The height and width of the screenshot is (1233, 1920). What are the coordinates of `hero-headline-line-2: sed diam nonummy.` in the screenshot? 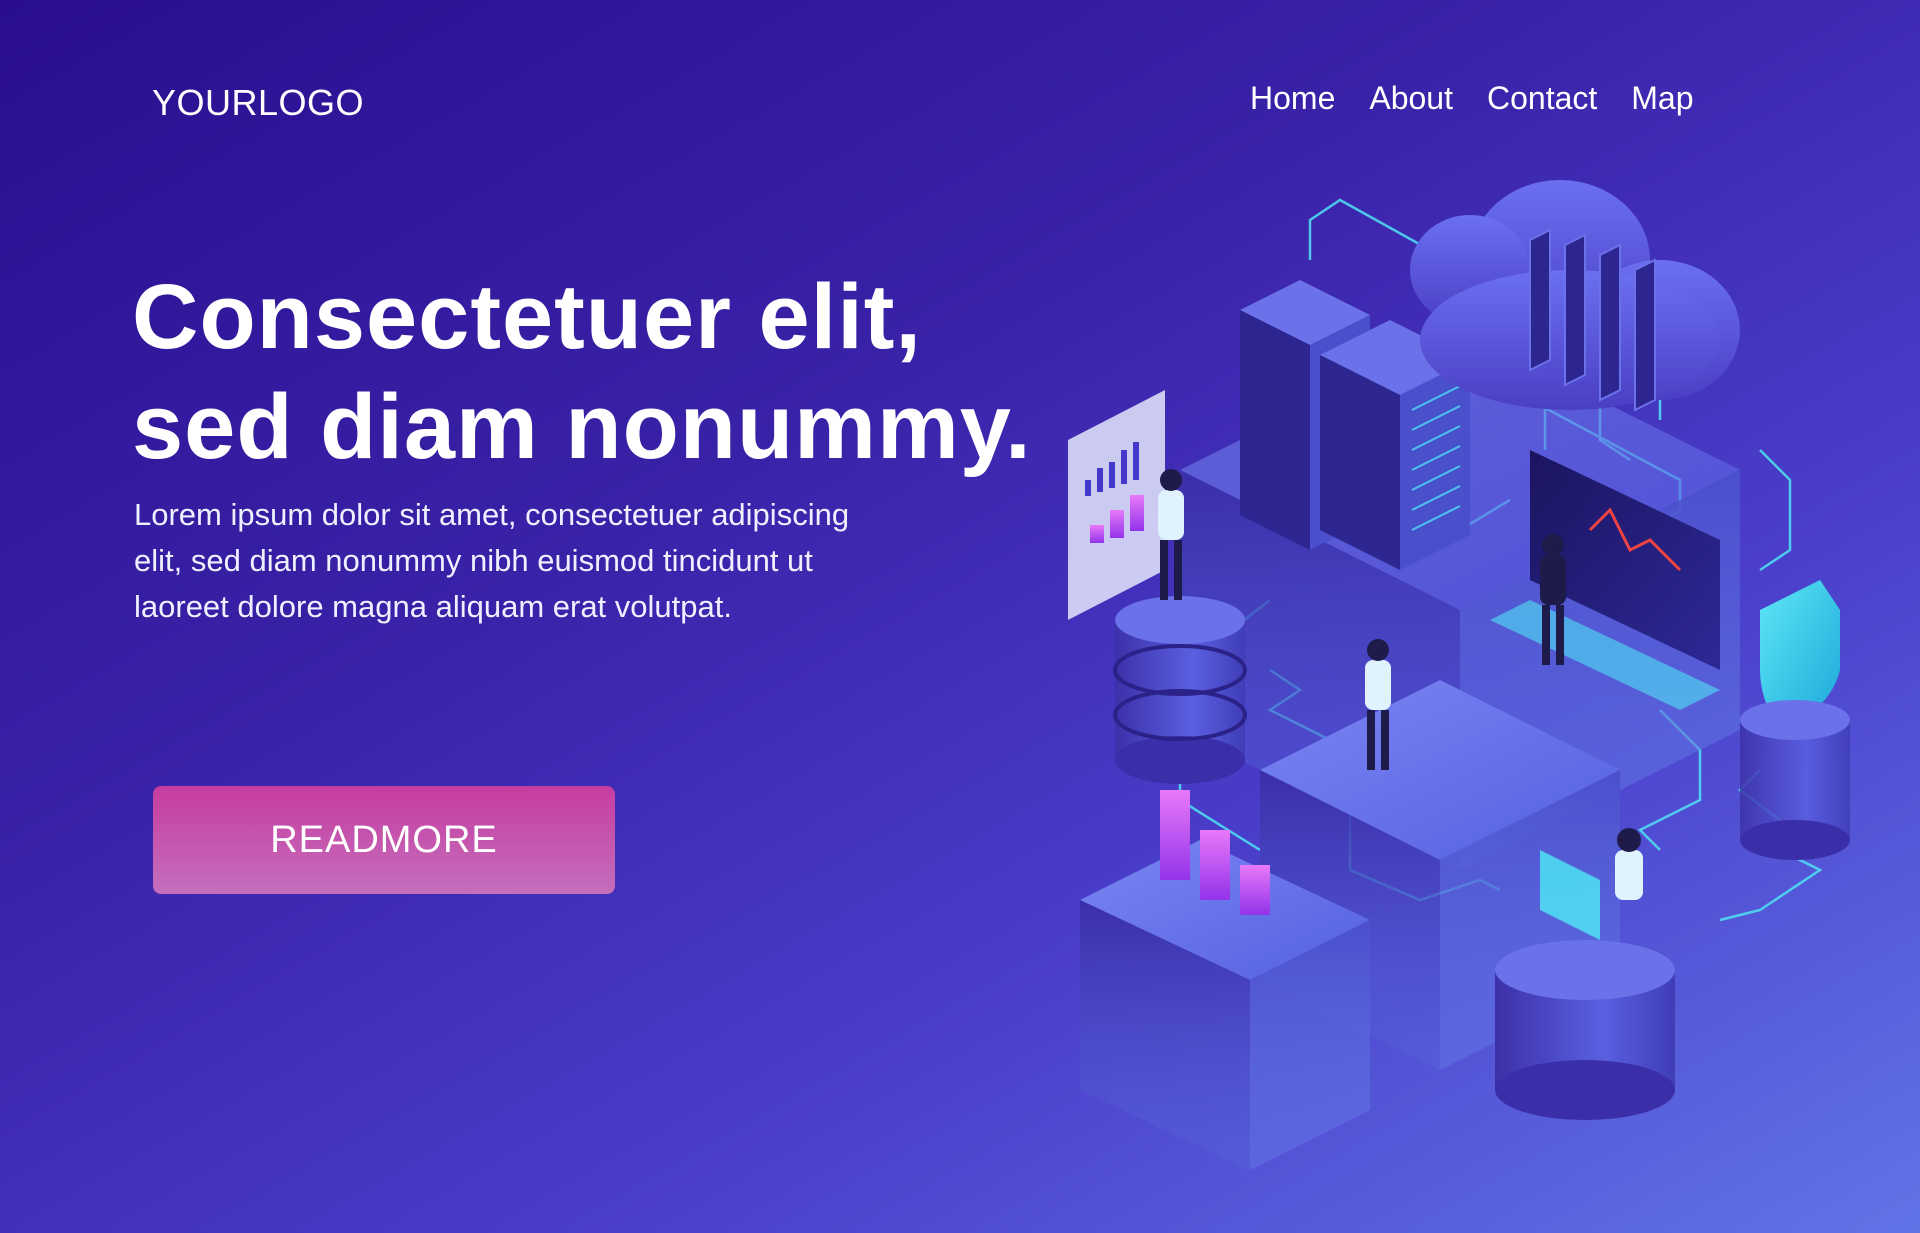 It's located at (582, 427).